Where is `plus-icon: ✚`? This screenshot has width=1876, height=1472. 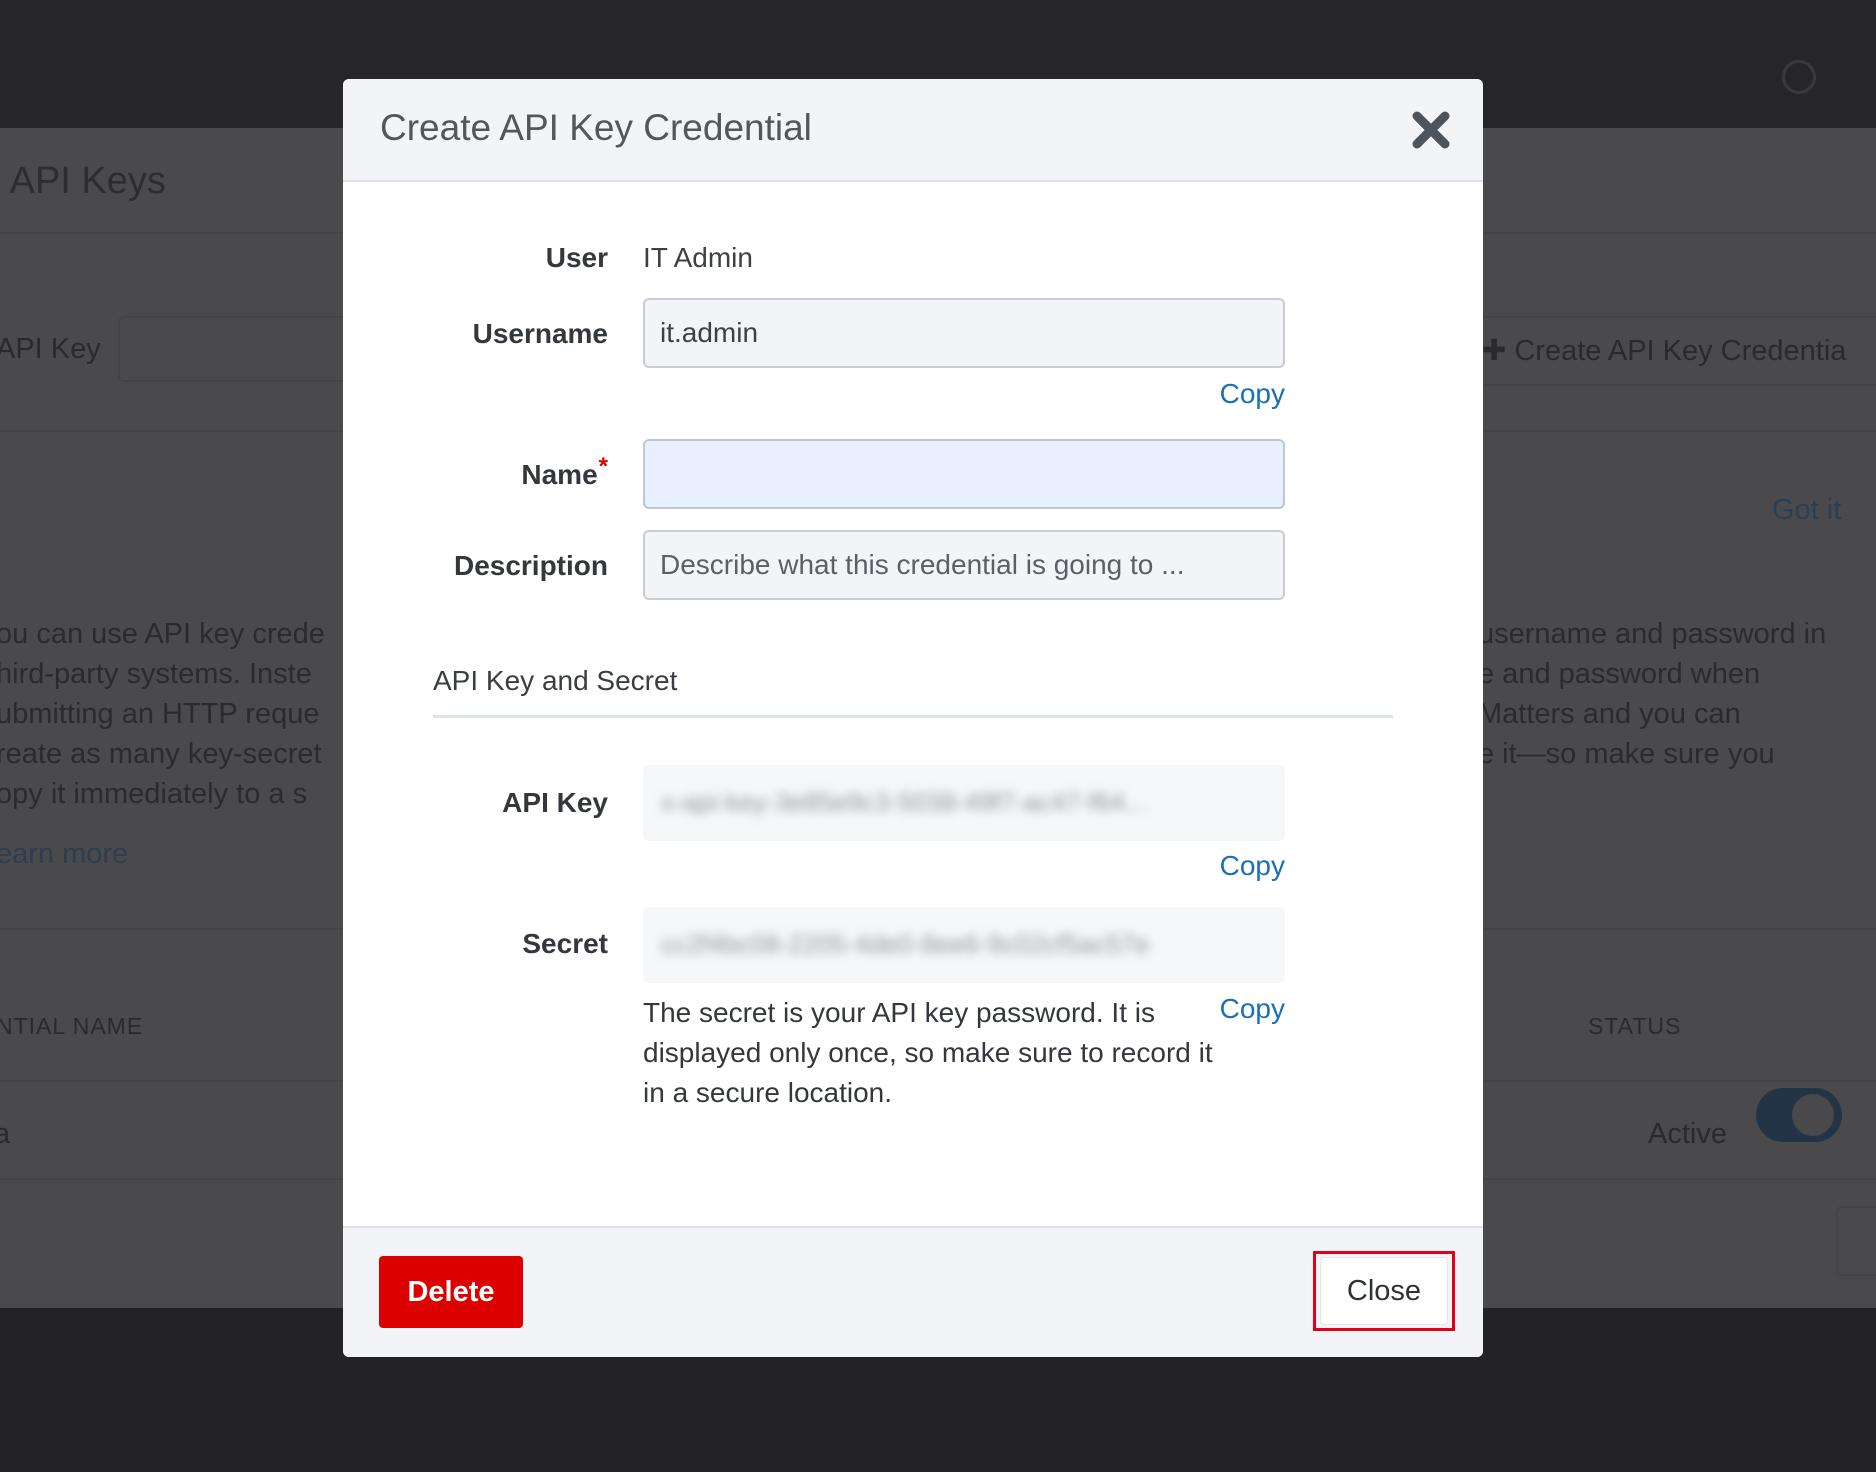
plus-icon: ✚ is located at coordinates (1498, 351).